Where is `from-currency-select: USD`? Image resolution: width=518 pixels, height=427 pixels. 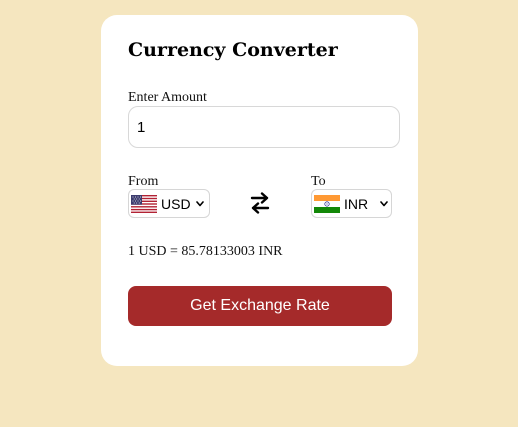 from-currency-select: USD is located at coordinates (169, 203).